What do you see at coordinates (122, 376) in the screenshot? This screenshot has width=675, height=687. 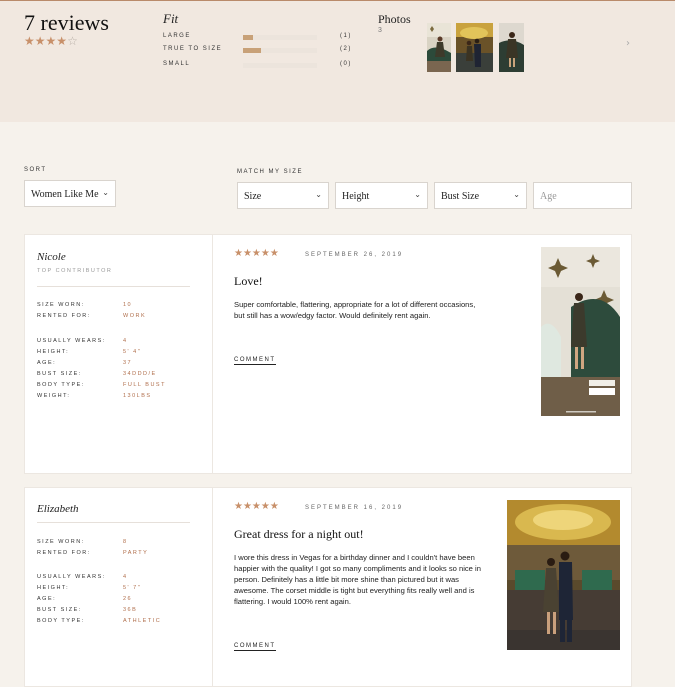 I see `reviewer-attribute: BUST SIZE: 34DDD/E` at bounding box center [122, 376].